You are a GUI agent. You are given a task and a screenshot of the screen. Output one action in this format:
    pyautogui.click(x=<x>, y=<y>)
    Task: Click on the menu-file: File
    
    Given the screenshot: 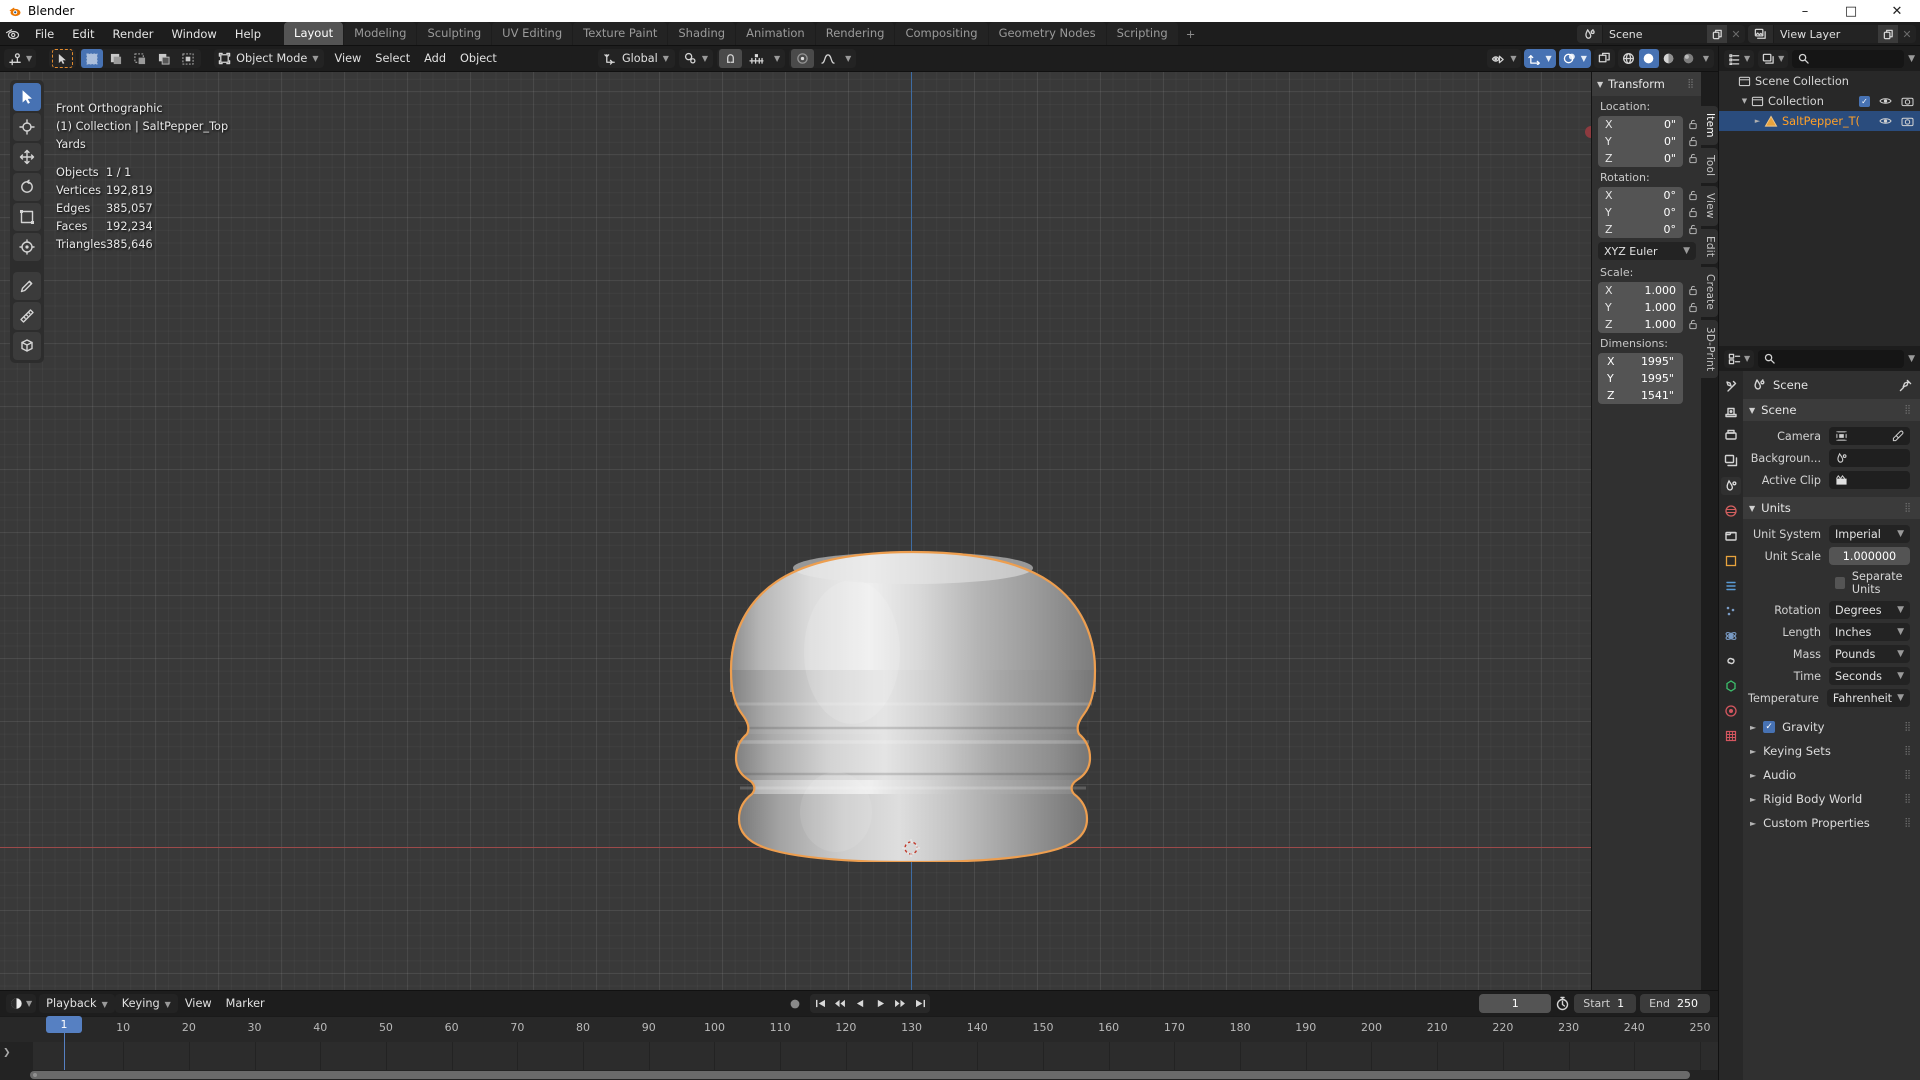 What is the action you would take?
    pyautogui.click(x=44, y=34)
    